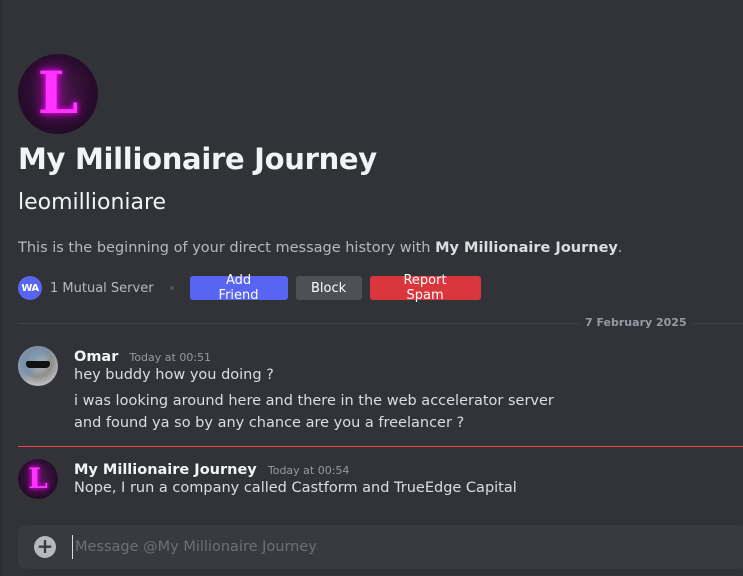 The height and width of the screenshot is (576, 743). I want to click on message-input, so click(403, 547).